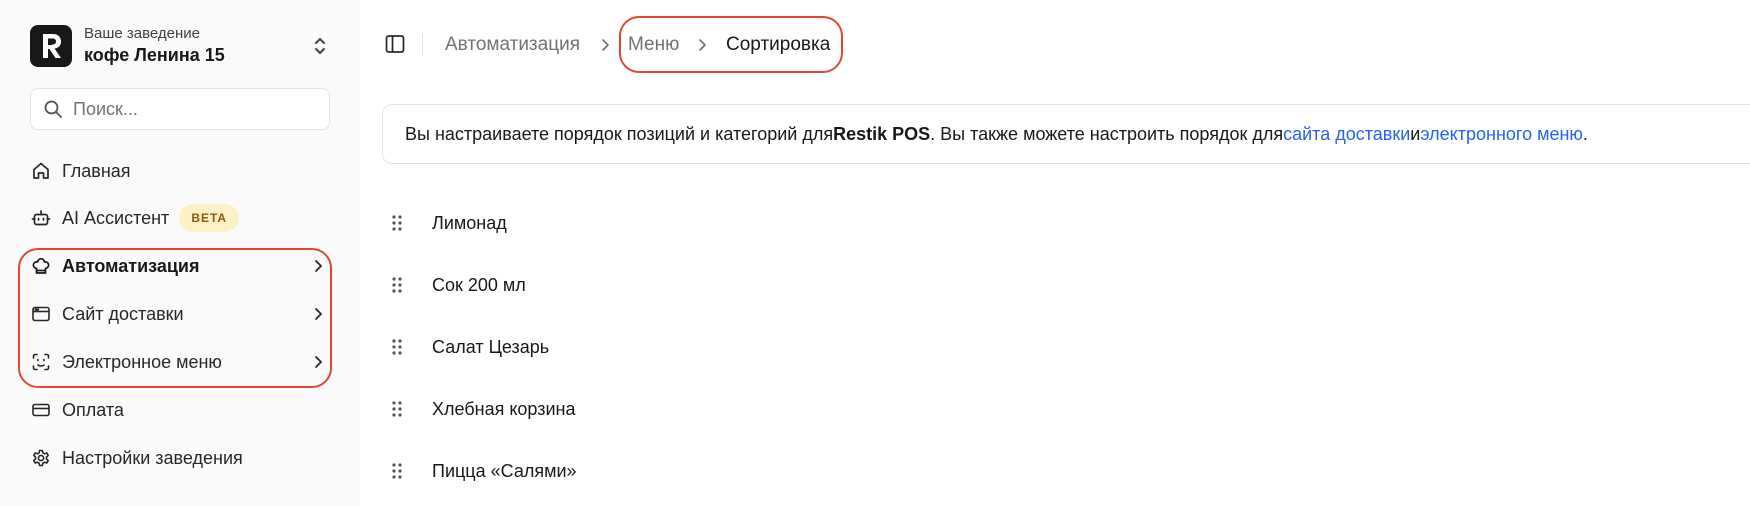 The width and height of the screenshot is (1750, 506). Describe the element at coordinates (690, 471) in the screenshot. I see `sortable-item: Пицца «Салями»` at that location.